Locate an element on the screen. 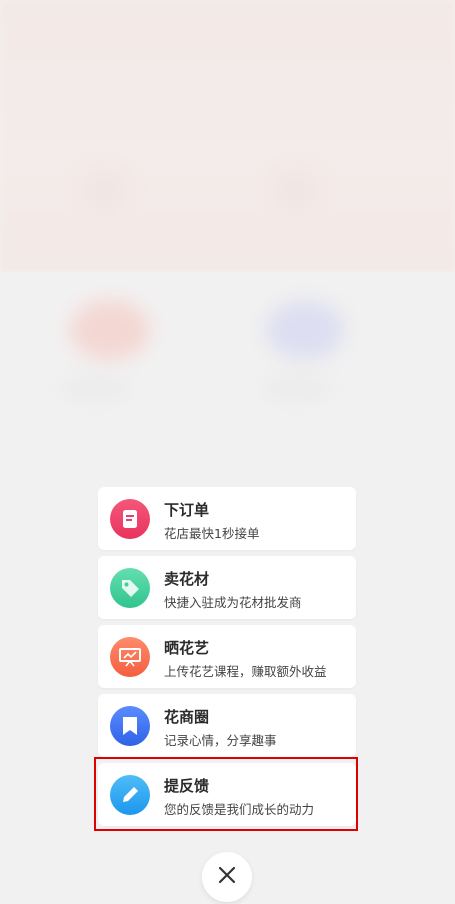 This screenshot has height=904, width=455. close-icon is located at coordinates (227, 877).